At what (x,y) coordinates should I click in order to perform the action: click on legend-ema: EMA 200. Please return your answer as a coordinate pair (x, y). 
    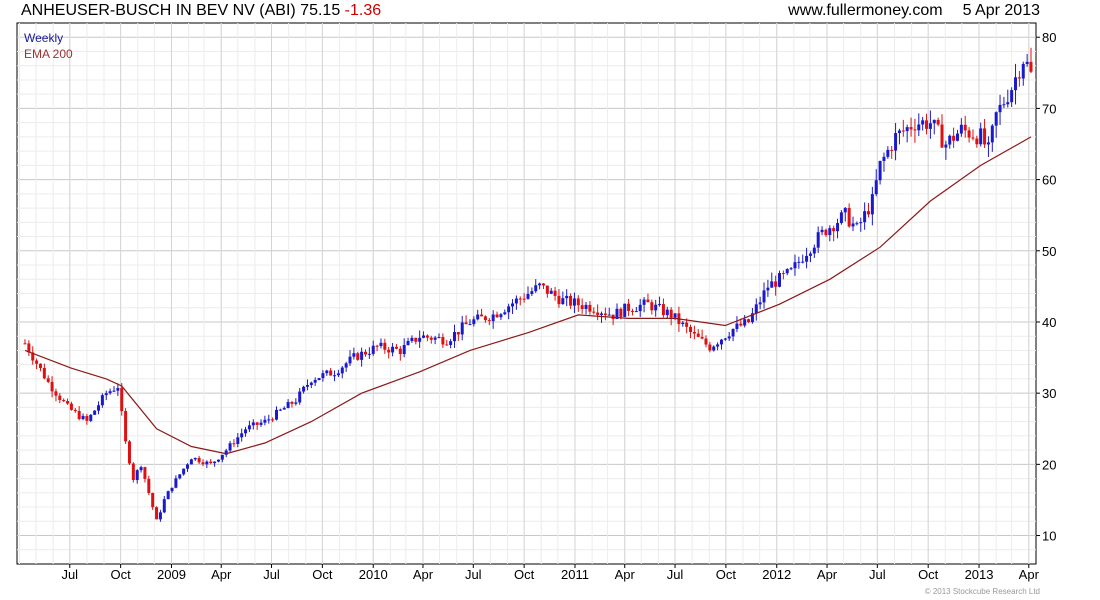
    Looking at the image, I should click on (48, 54).